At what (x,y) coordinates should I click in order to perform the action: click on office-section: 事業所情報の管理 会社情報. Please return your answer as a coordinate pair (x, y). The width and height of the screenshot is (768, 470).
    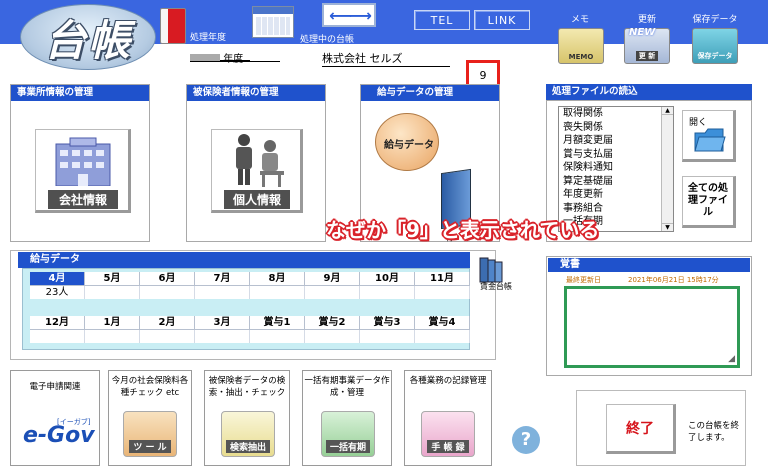
    Looking at the image, I should click on (80, 163).